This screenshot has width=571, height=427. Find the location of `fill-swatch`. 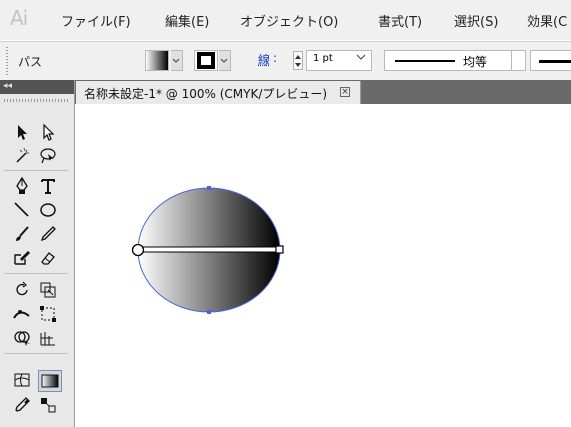

fill-swatch is located at coordinates (157, 60).